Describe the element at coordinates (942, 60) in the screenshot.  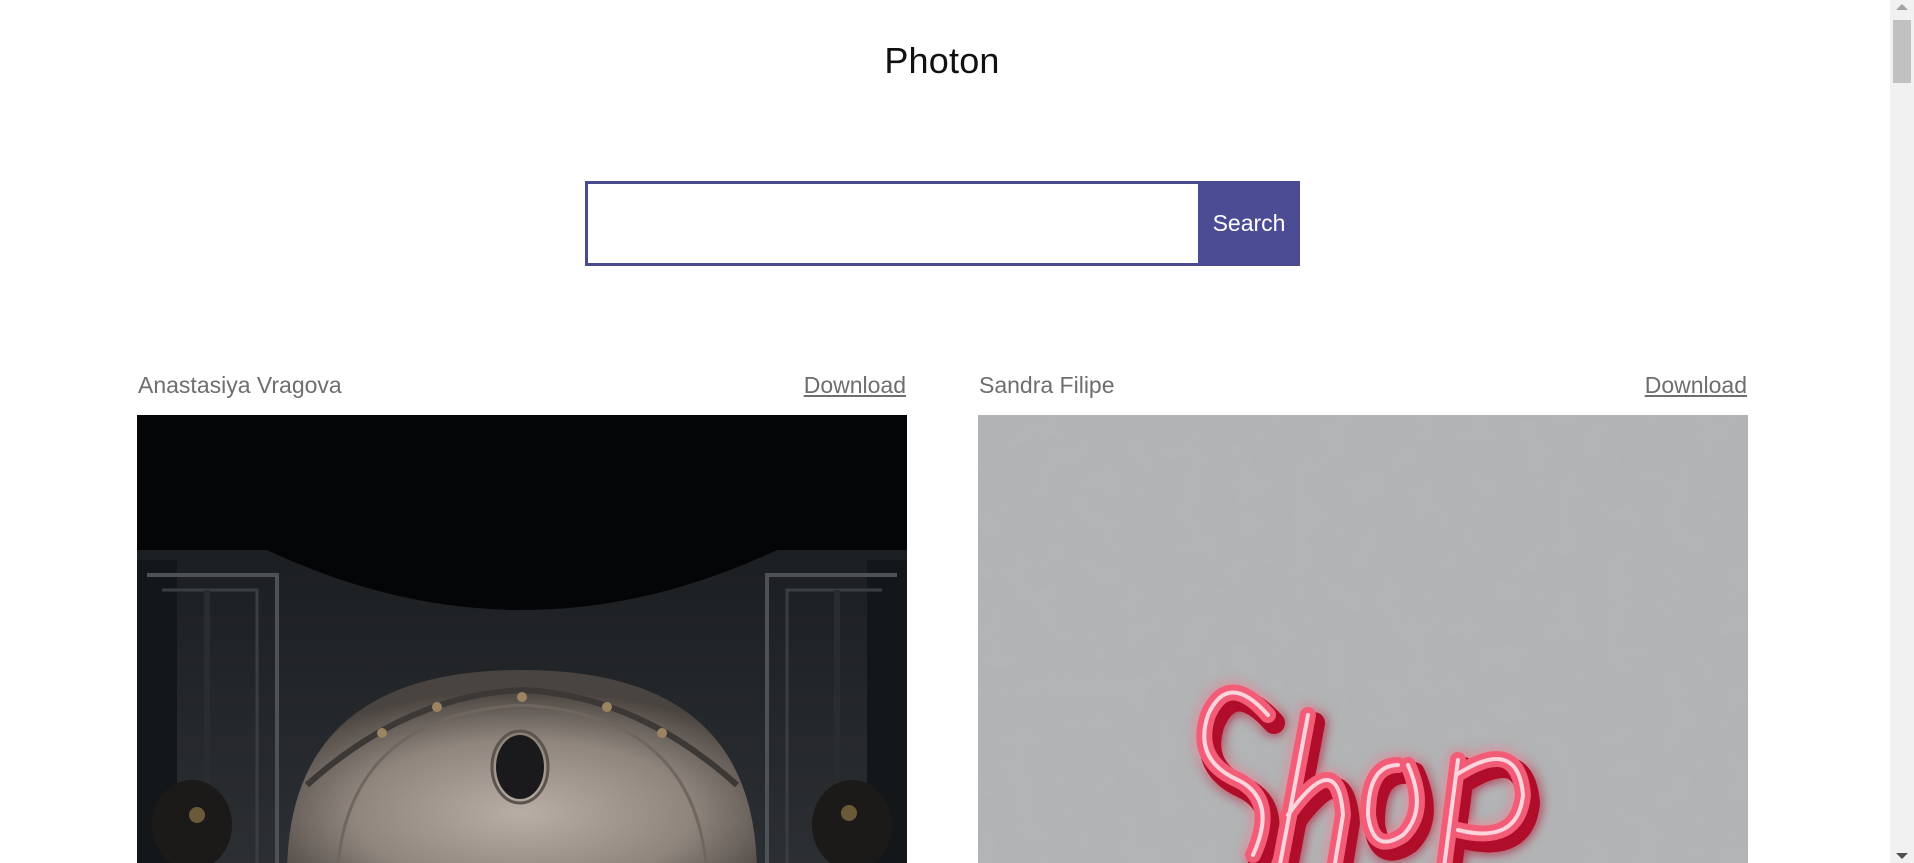
I see `app-title: Photon` at that location.